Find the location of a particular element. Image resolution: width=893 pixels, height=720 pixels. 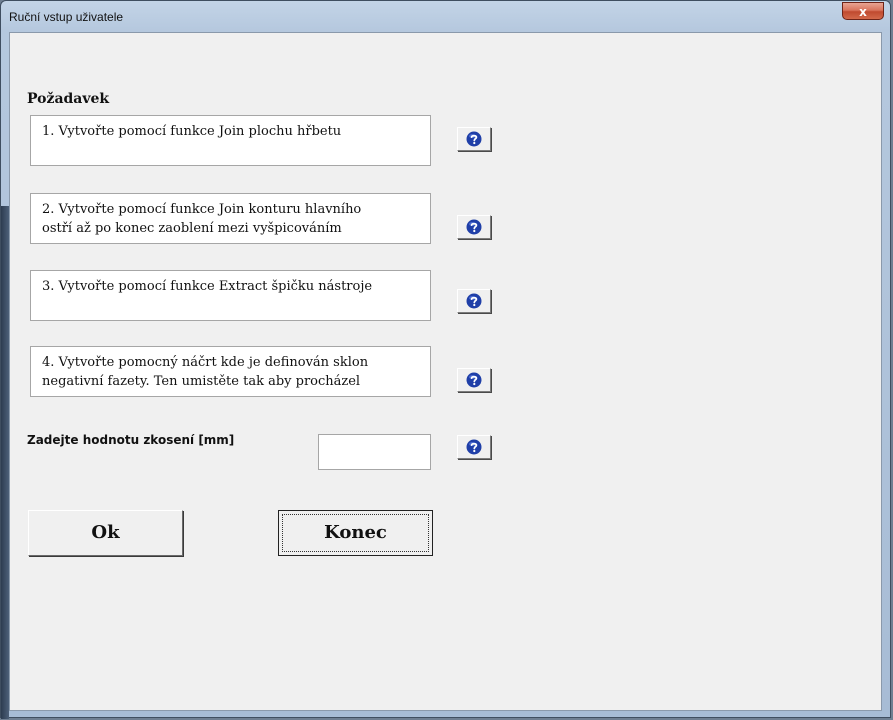

close-icon: x is located at coordinates (863, 12).